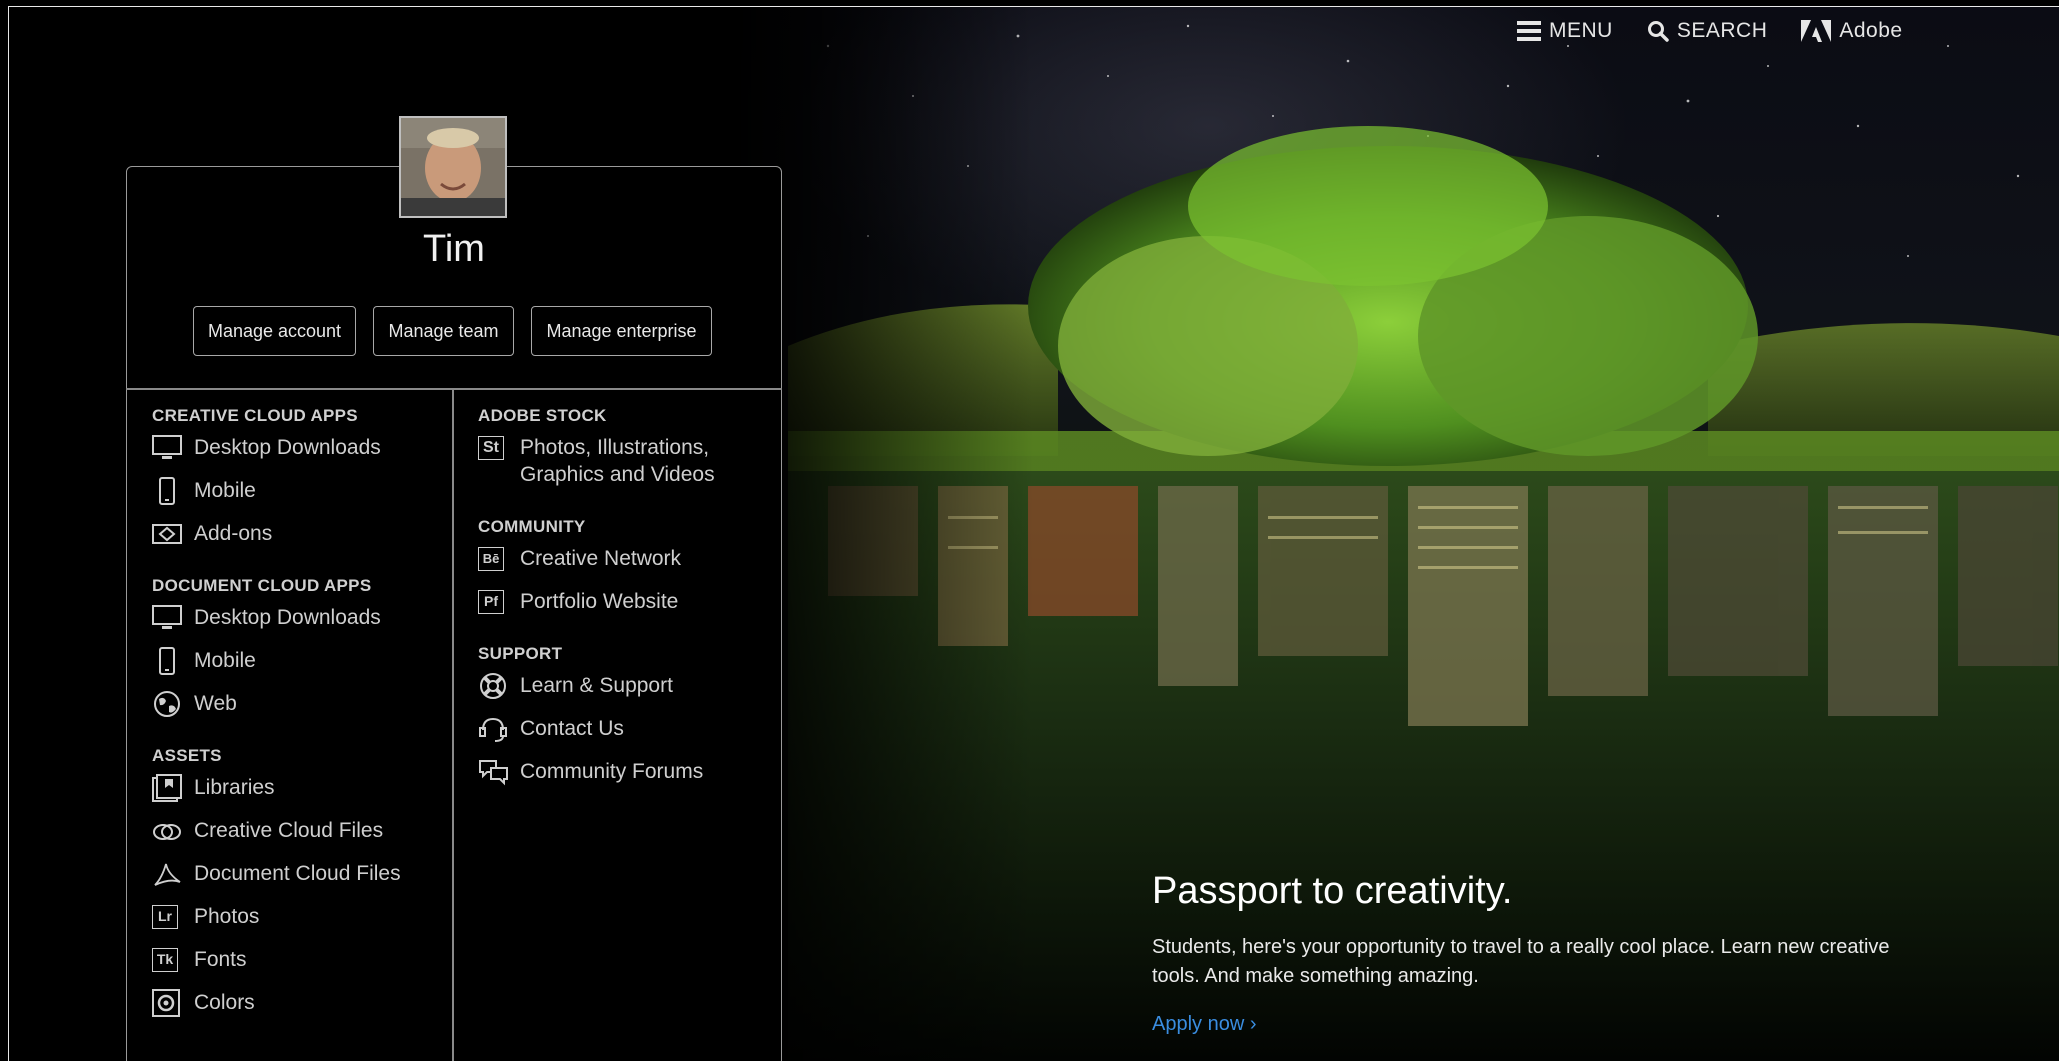 The width and height of the screenshot is (2059, 1061). I want to click on menu-item-libraries: Libraries, so click(297, 795).